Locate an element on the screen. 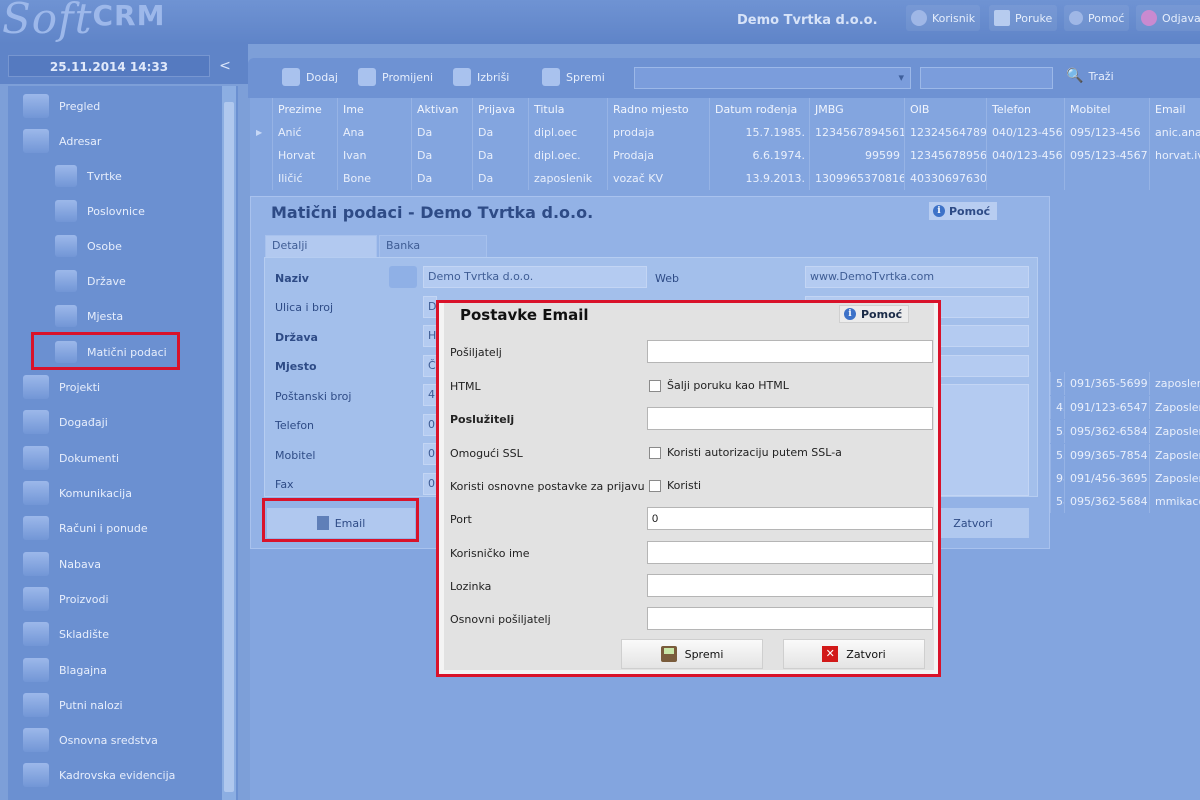 The height and width of the screenshot is (800, 1200). label-ulica: Ulica i broj is located at coordinates (304, 307).